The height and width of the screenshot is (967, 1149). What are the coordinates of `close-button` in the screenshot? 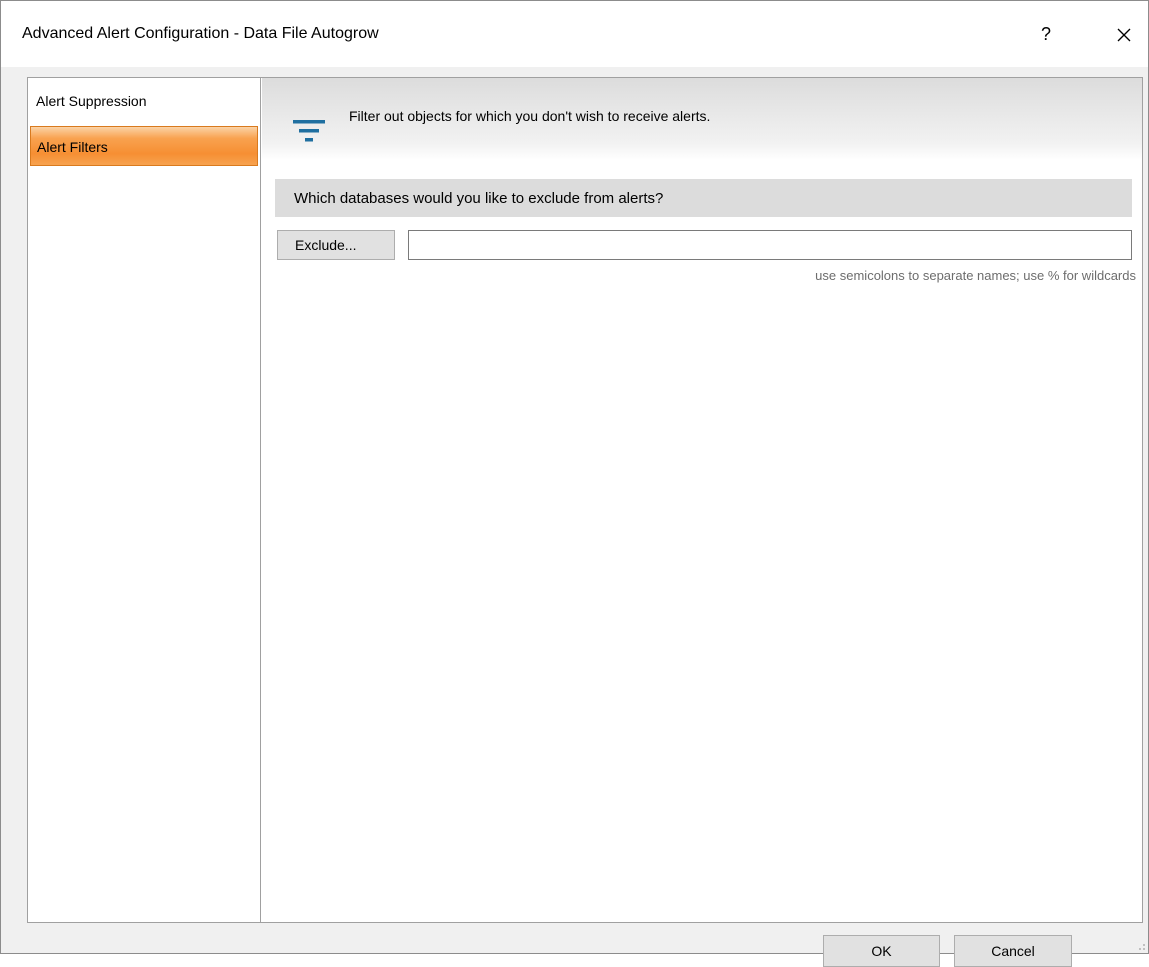 It's located at (1124, 34).